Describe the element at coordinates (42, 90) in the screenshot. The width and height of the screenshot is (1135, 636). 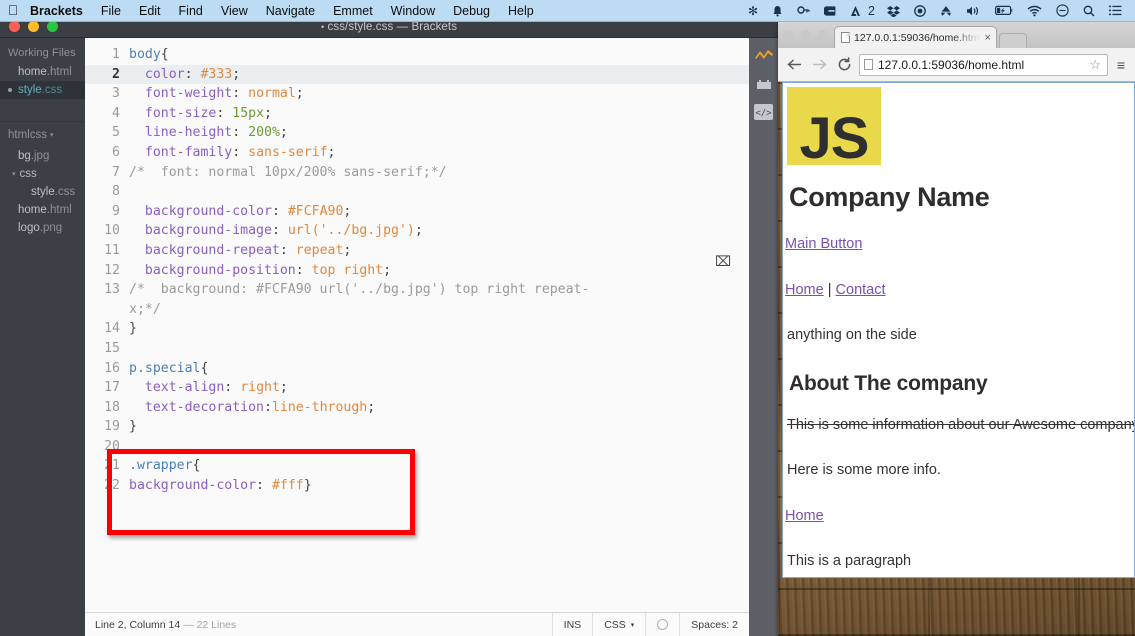
I see `working-file-style-css: style.css` at that location.